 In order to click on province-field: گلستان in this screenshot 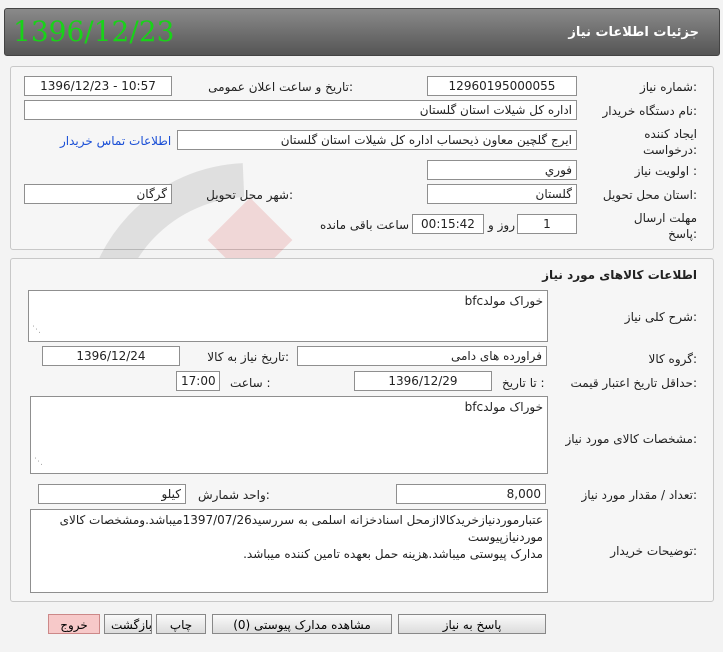, I will do `click(502, 194)`.